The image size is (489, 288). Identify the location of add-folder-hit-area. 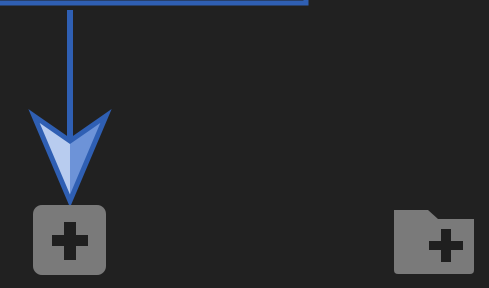
(434, 240).